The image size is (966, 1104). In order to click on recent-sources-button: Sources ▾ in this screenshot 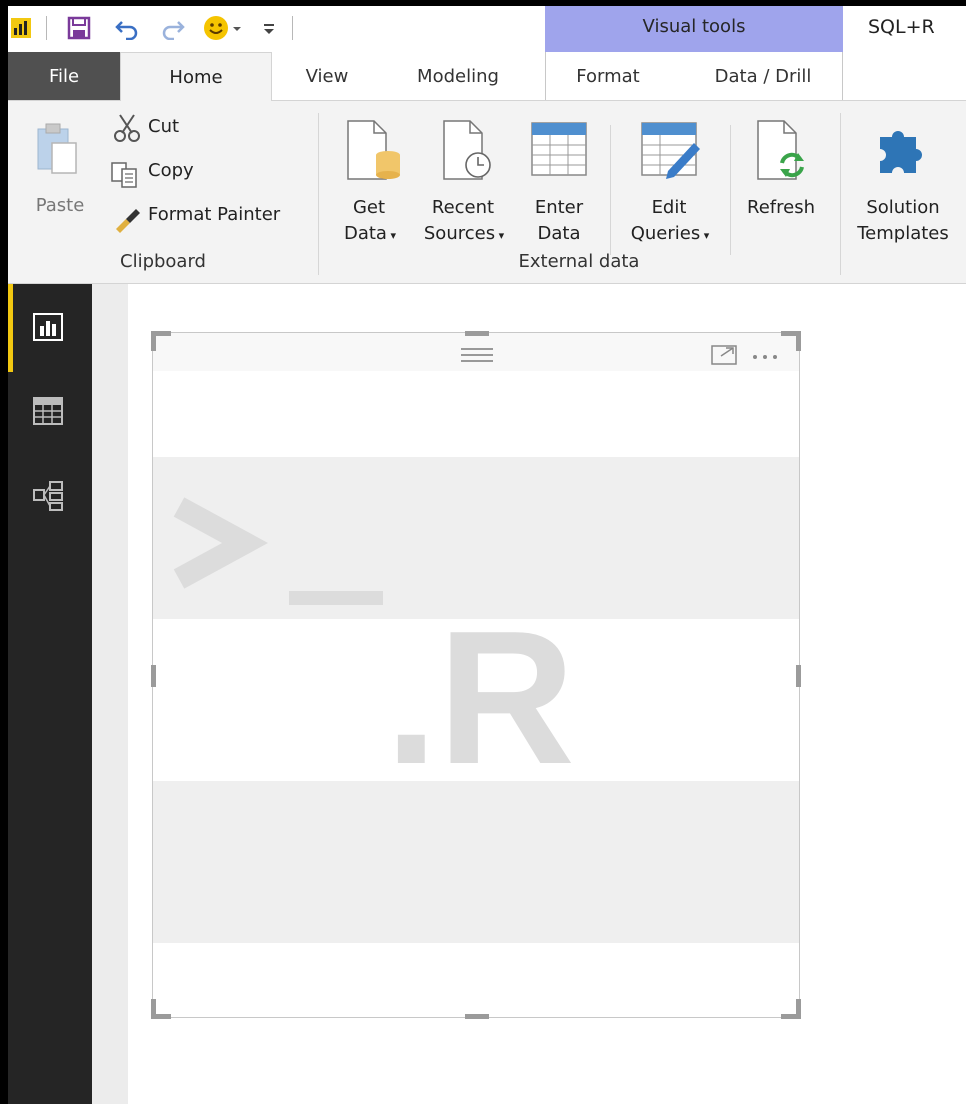, I will do `click(464, 235)`.